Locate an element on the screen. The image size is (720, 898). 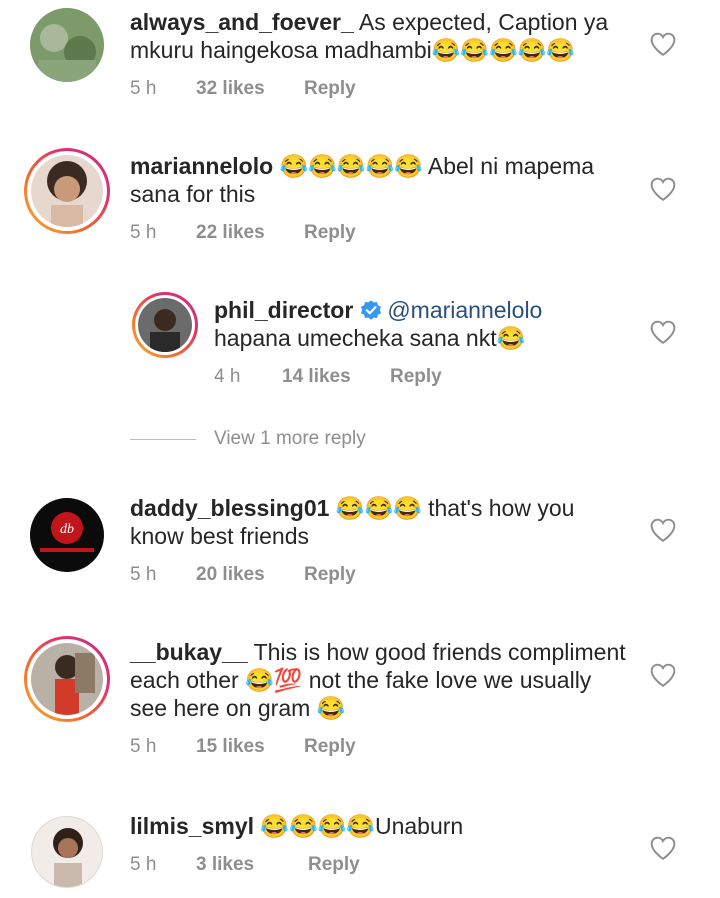
avatar: db is located at coordinates (67, 535).